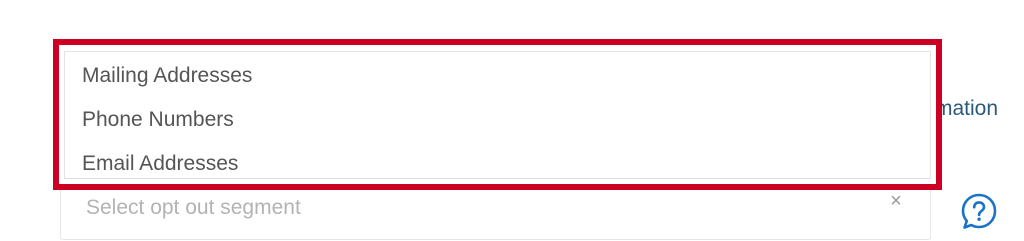 The width and height of the screenshot is (1024, 241). I want to click on clear-selection-icon: ×, so click(896, 201).